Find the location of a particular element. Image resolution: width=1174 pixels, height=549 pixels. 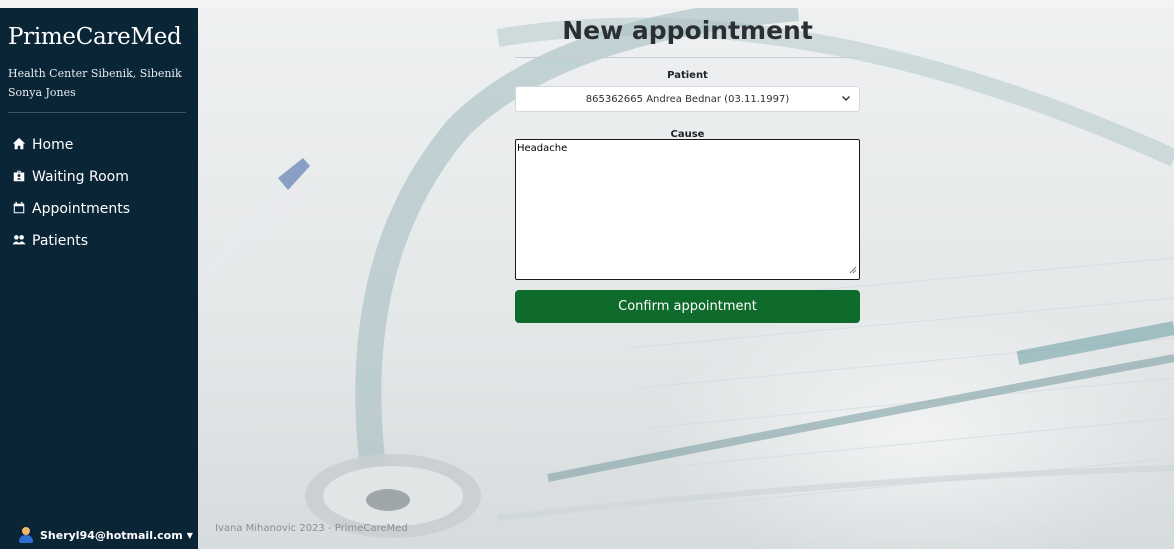

waiting-room-icon is located at coordinates (20, 177).